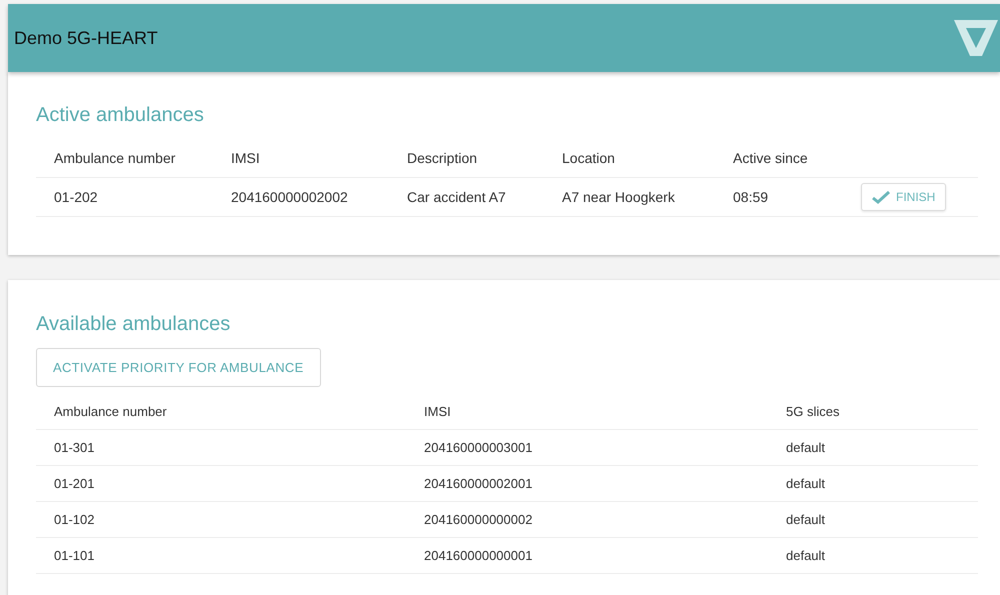 Image resolution: width=1000 pixels, height=595 pixels. What do you see at coordinates (881, 197) in the screenshot?
I see `check-icon` at bounding box center [881, 197].